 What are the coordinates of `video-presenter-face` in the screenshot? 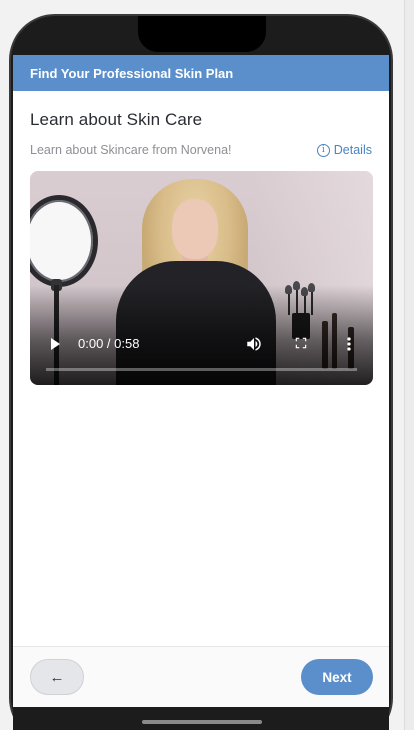 It's located at (195, 229).